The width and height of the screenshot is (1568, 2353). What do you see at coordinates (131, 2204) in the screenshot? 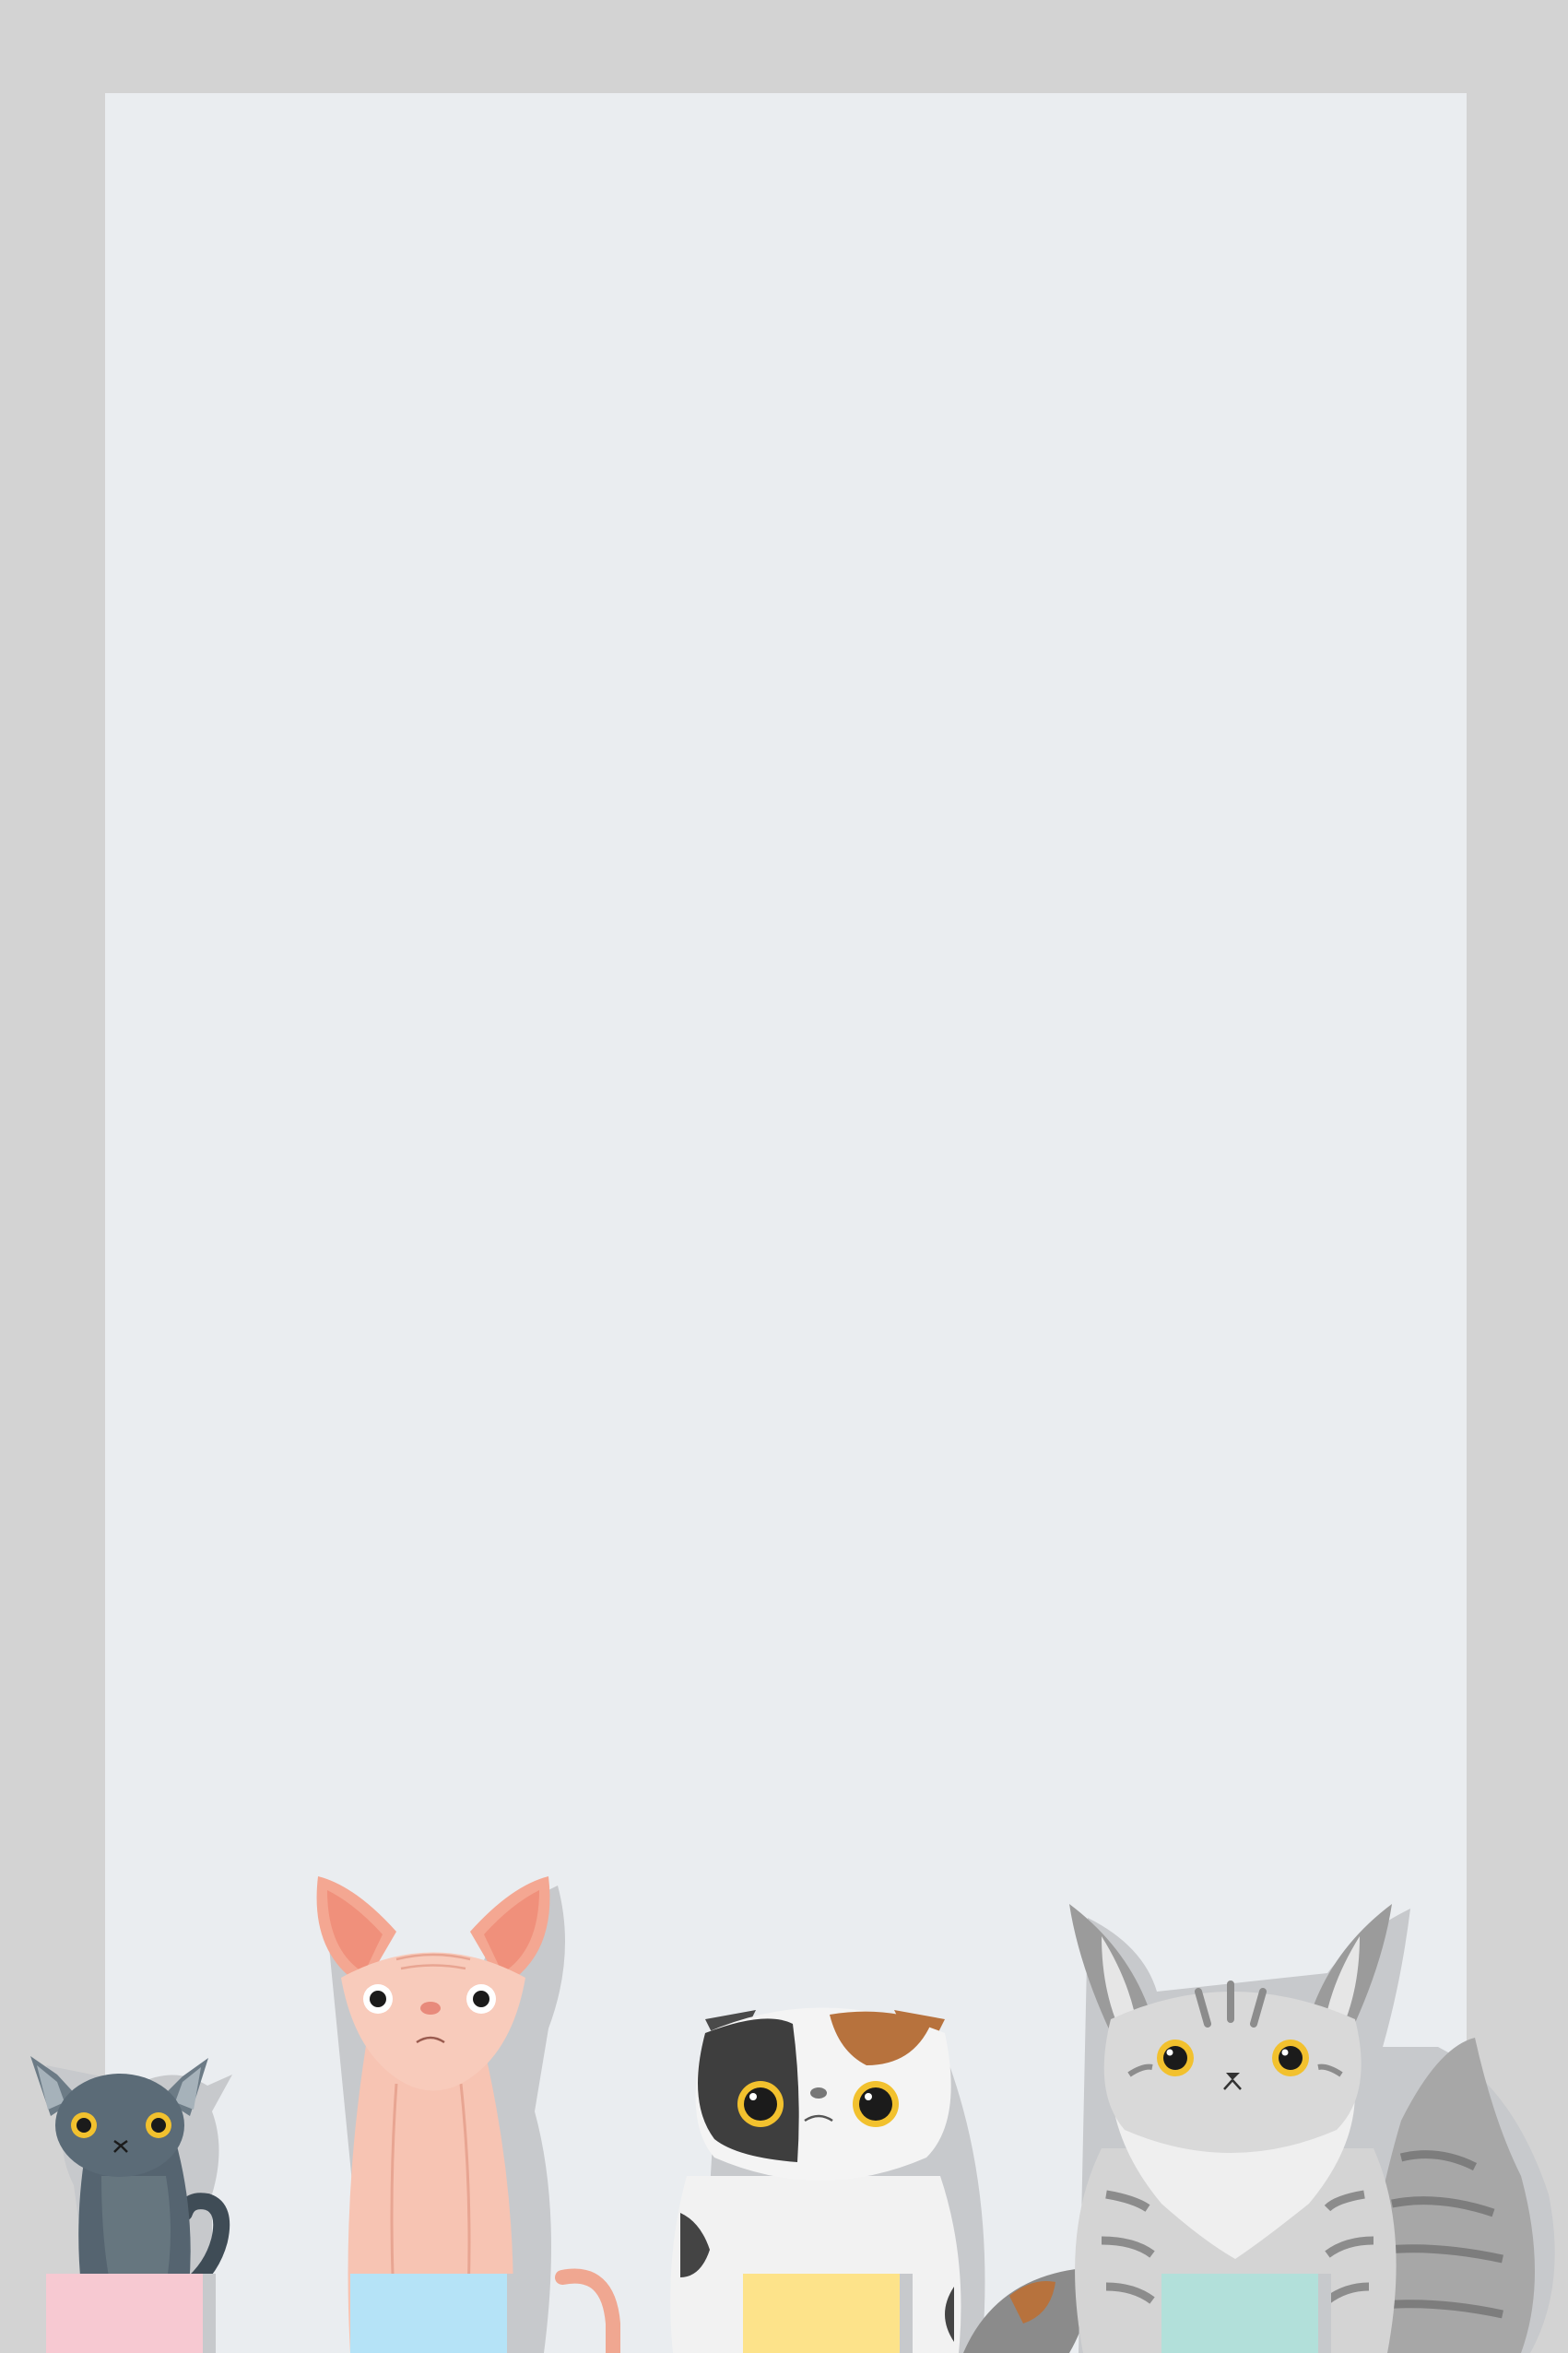
I see `gray-cat` at bounding box center [131, 2204].